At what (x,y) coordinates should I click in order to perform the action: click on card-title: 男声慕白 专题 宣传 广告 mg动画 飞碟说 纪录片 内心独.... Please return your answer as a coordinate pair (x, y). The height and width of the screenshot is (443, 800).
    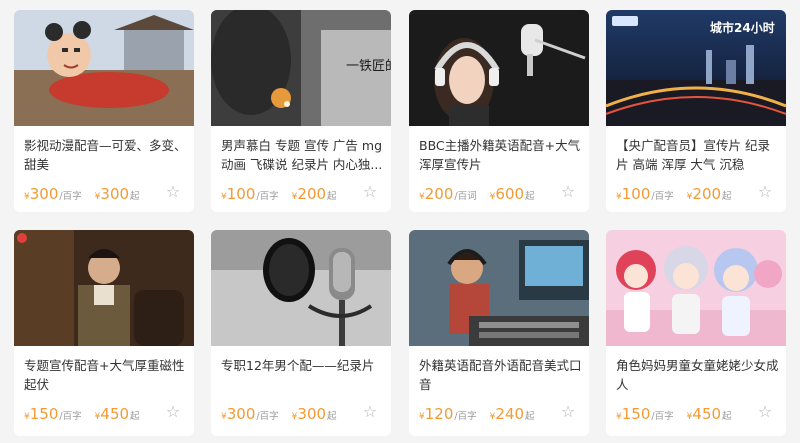
    Looking at the image, I should click on (303, 158).